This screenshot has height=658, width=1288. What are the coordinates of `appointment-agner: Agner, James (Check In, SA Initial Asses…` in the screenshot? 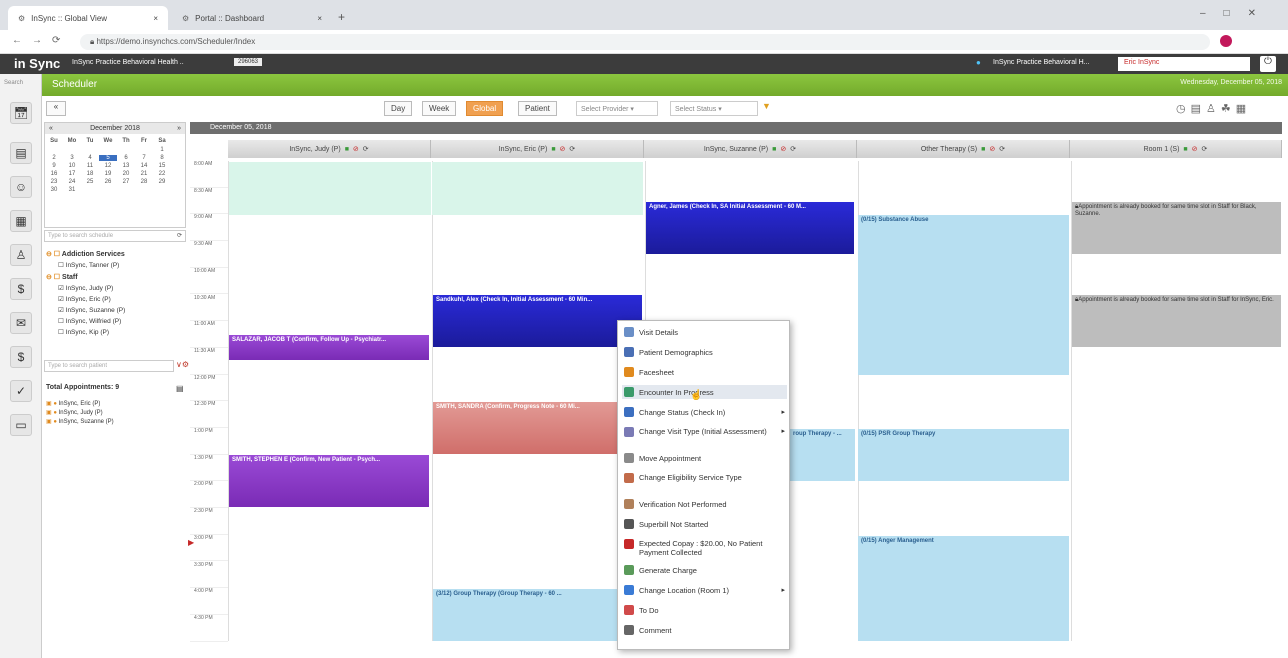 It's located at (750, 228).